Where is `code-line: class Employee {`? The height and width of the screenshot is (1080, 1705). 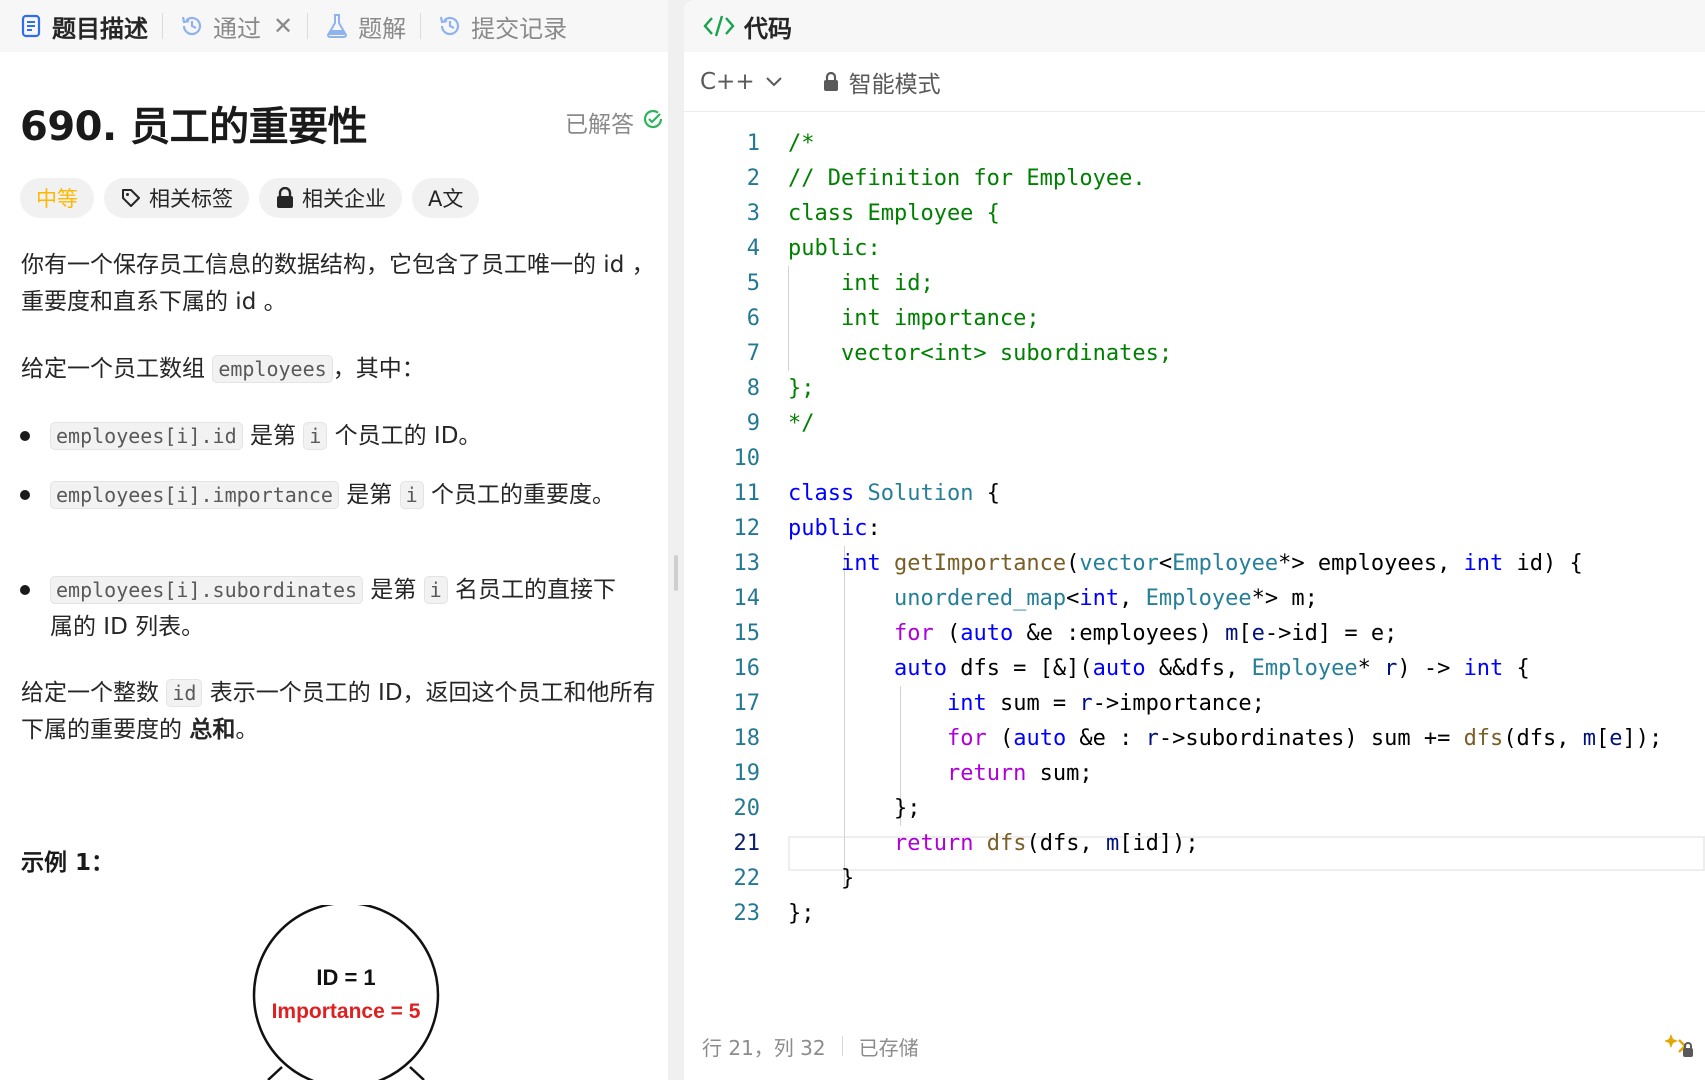
code-line: class Employee { is located at coordinates (894, 213).